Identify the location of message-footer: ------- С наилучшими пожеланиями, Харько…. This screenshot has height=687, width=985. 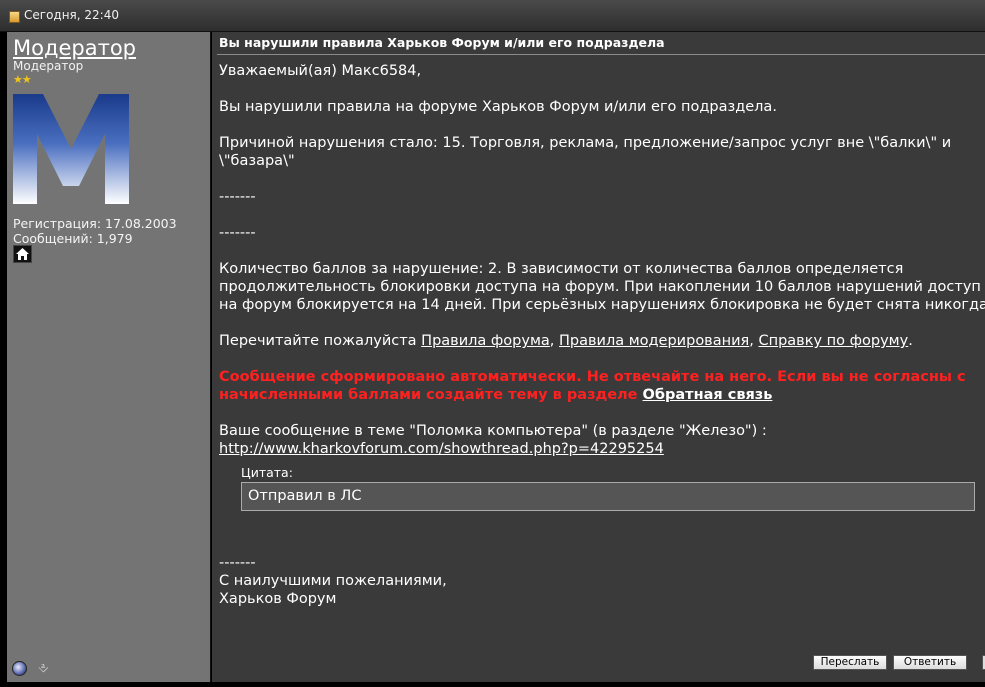
(333, 581).